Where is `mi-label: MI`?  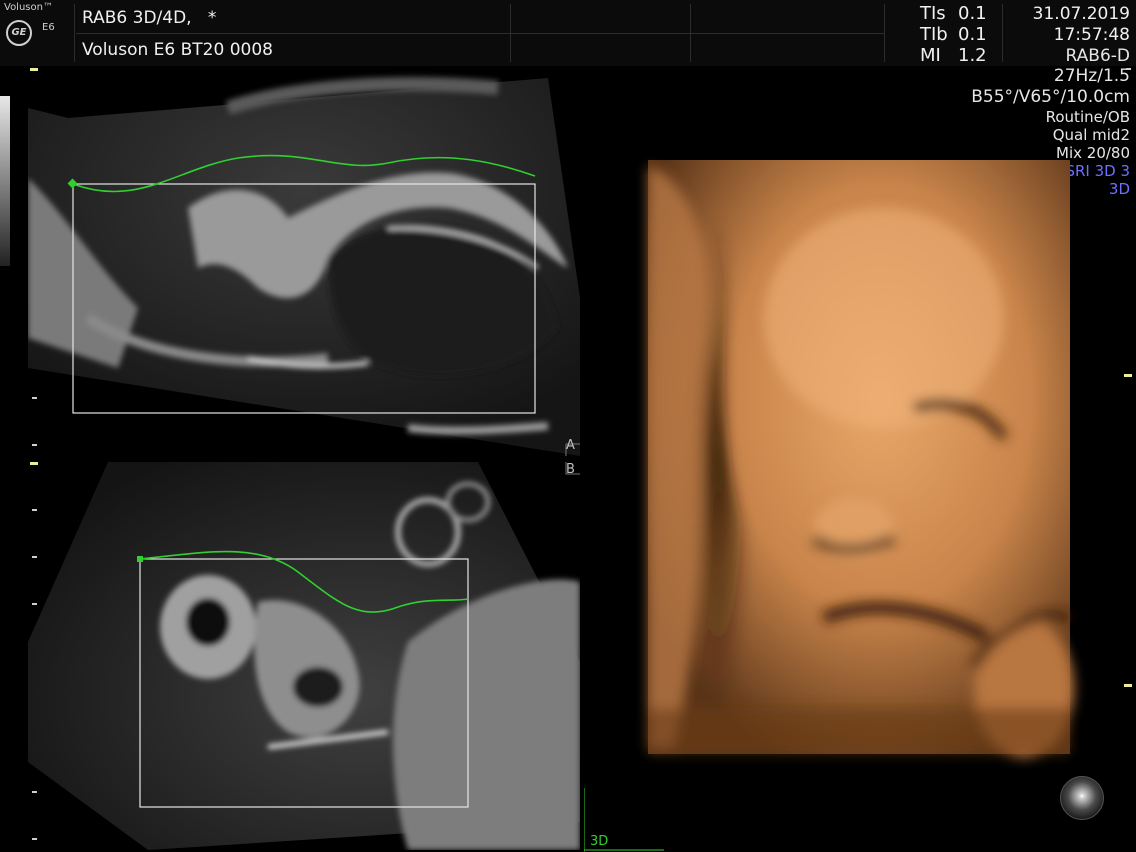 mi-label: MI is located at coordinates (930, 55).